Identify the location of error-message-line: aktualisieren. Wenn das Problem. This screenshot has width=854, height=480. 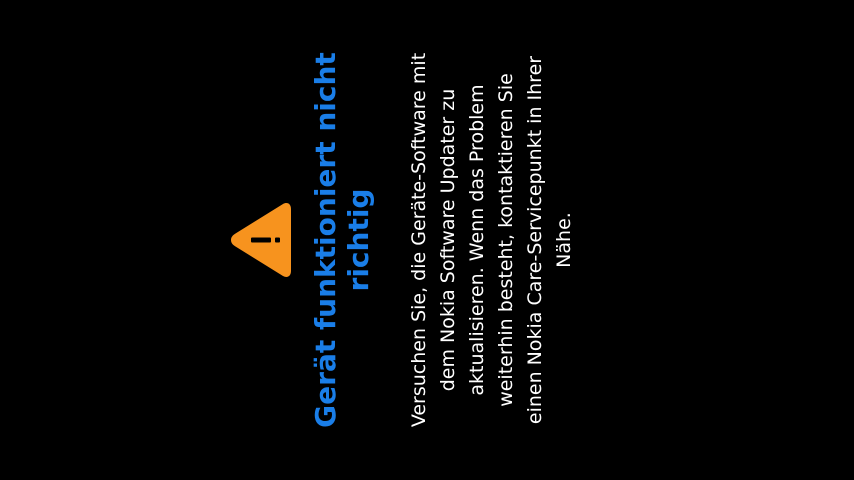
(477, 240).